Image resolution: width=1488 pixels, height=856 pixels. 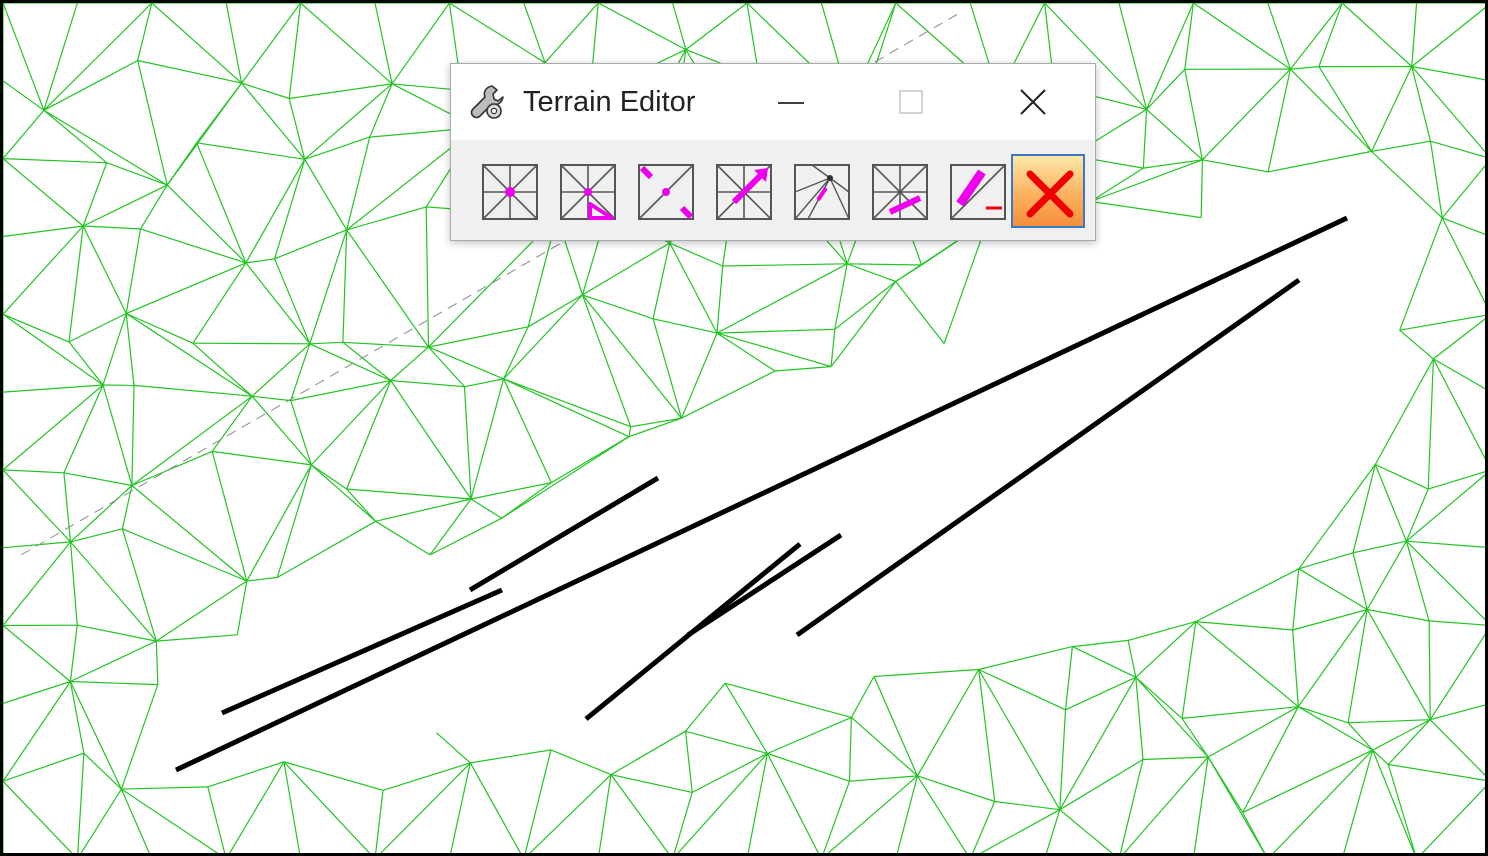 I want to click on swap-triangle-tool, so click(x=822, y=191).